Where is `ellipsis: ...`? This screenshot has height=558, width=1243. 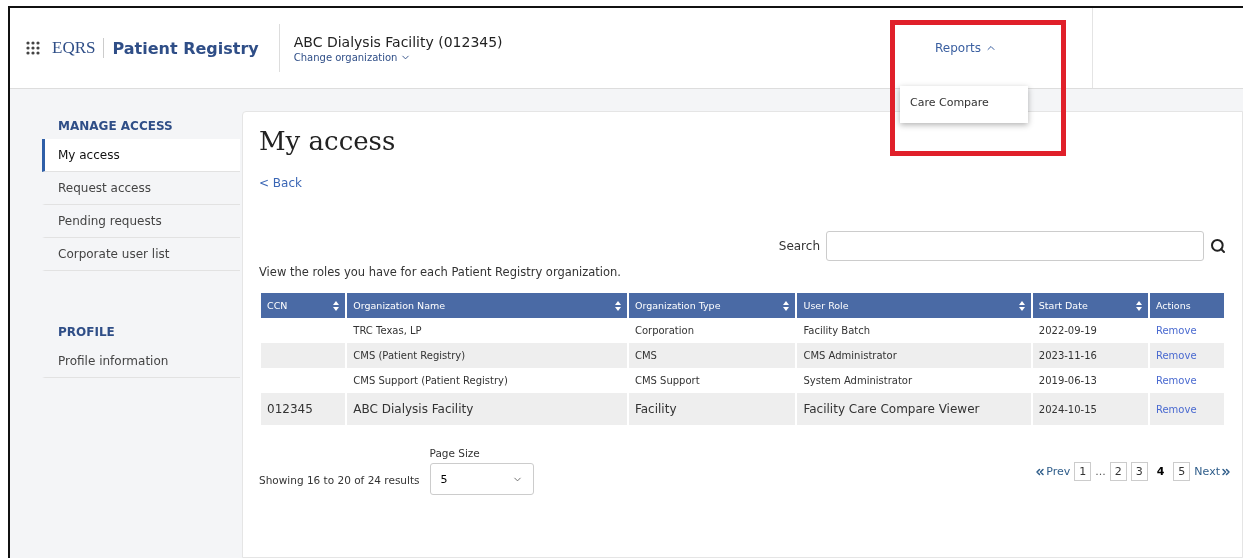 ellipsis: ... is located at coordinates (1100, 471).